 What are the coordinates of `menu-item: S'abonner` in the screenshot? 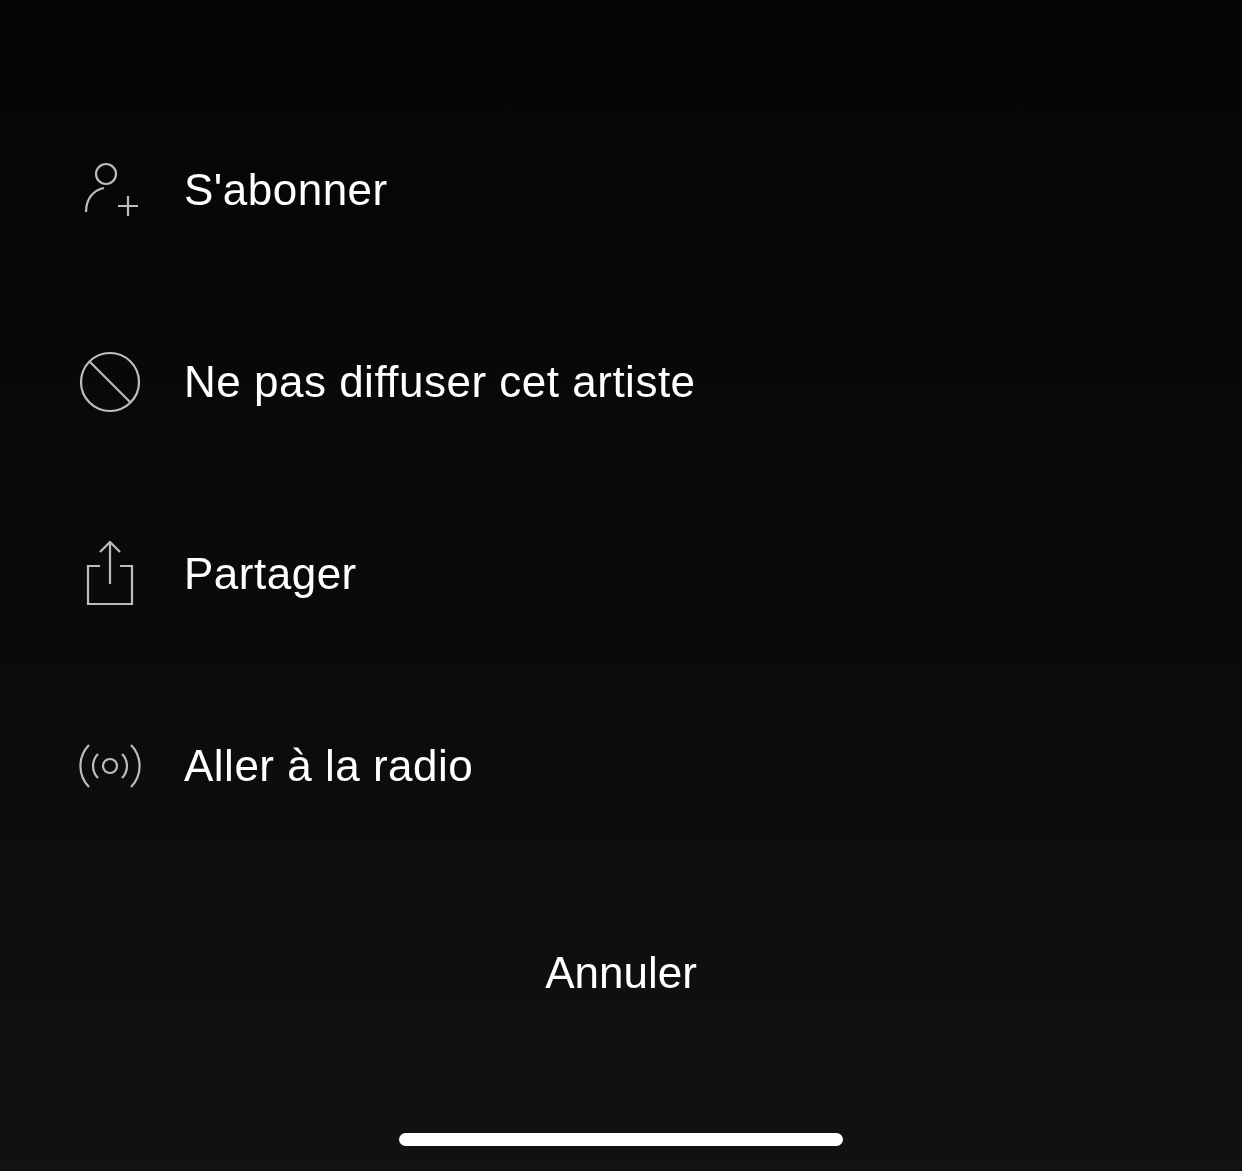 It's located at (194, 190).